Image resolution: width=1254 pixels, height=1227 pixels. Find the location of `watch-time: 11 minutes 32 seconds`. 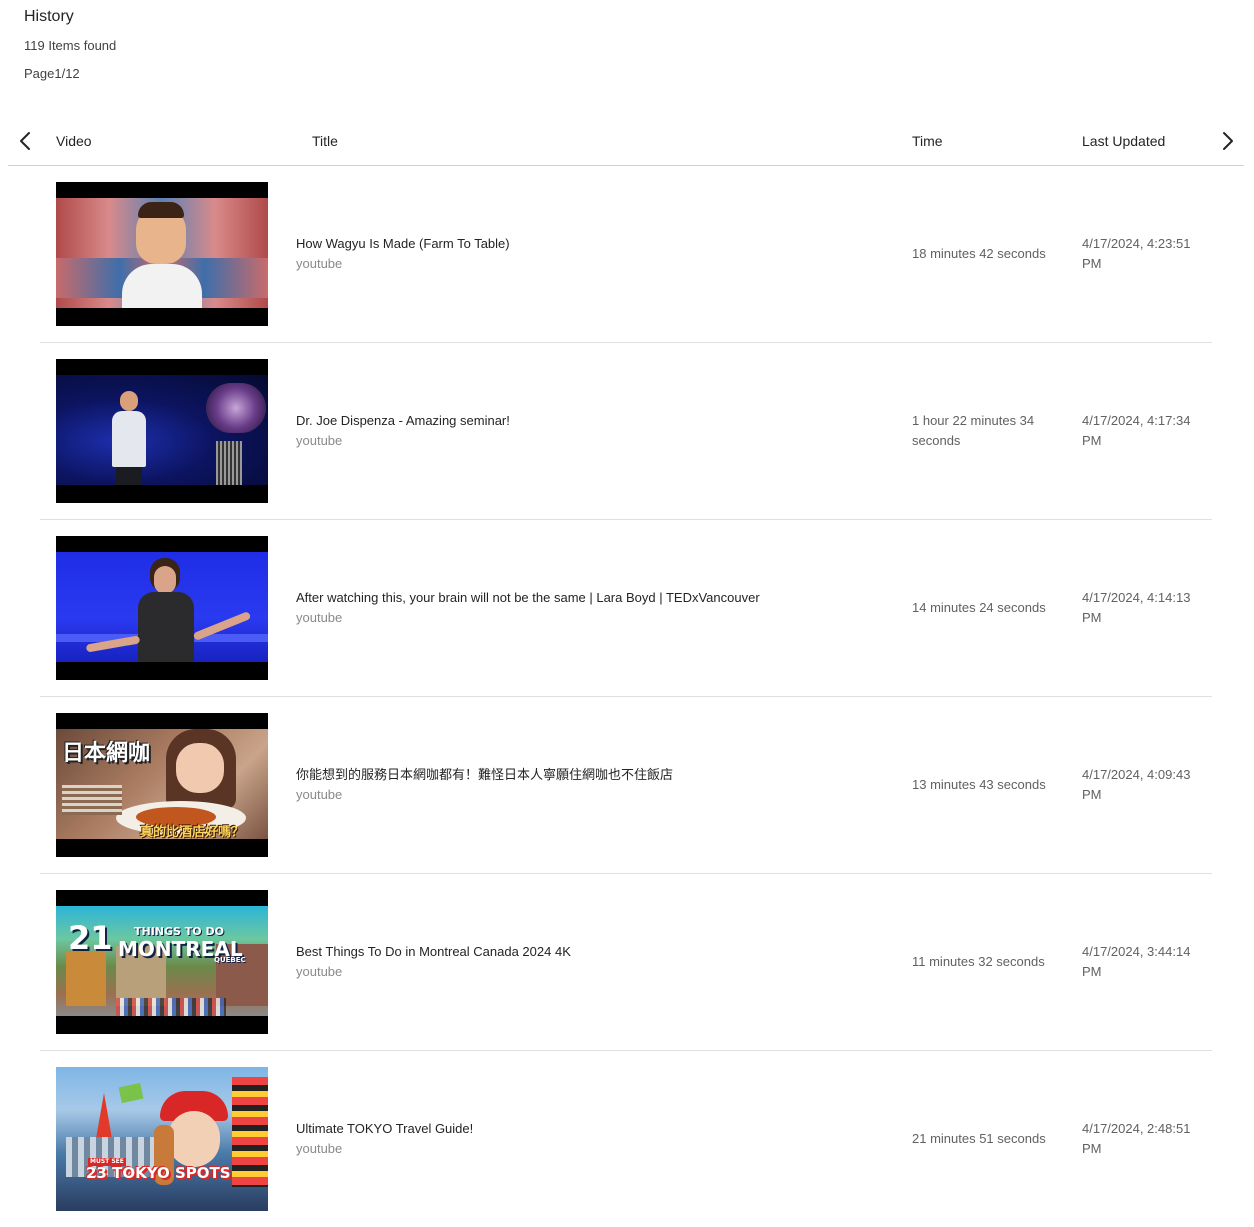

watch-time: 11 minutes 32 seconds is located at coordinates (978, 961).